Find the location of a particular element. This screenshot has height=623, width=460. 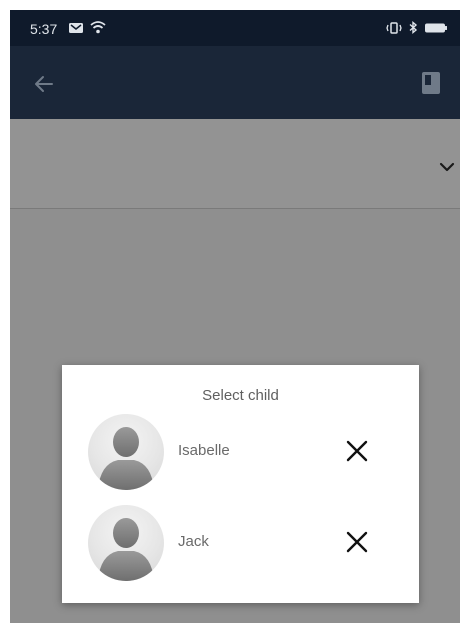

book-button is located at coordinates (431, 83).